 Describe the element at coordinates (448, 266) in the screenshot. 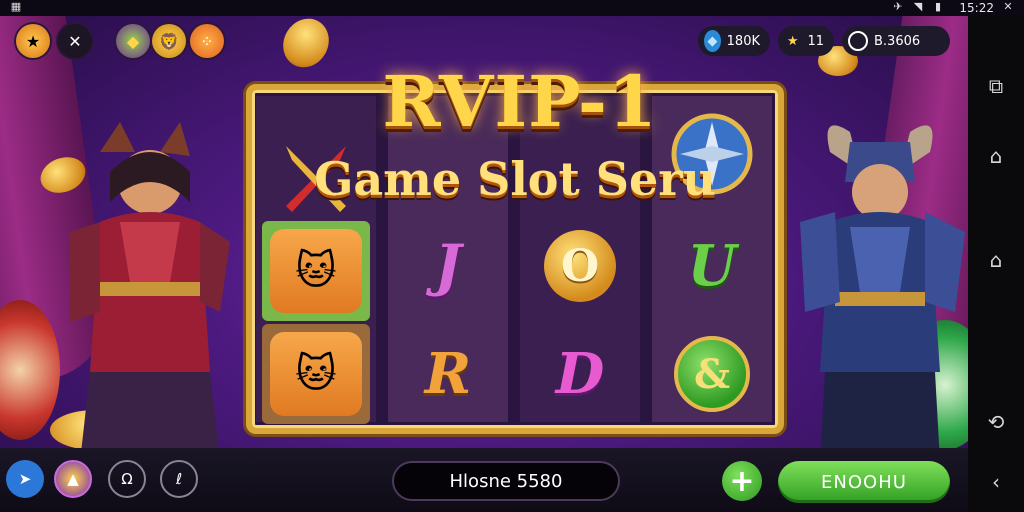

I see `reel-symbol: J` at that location.